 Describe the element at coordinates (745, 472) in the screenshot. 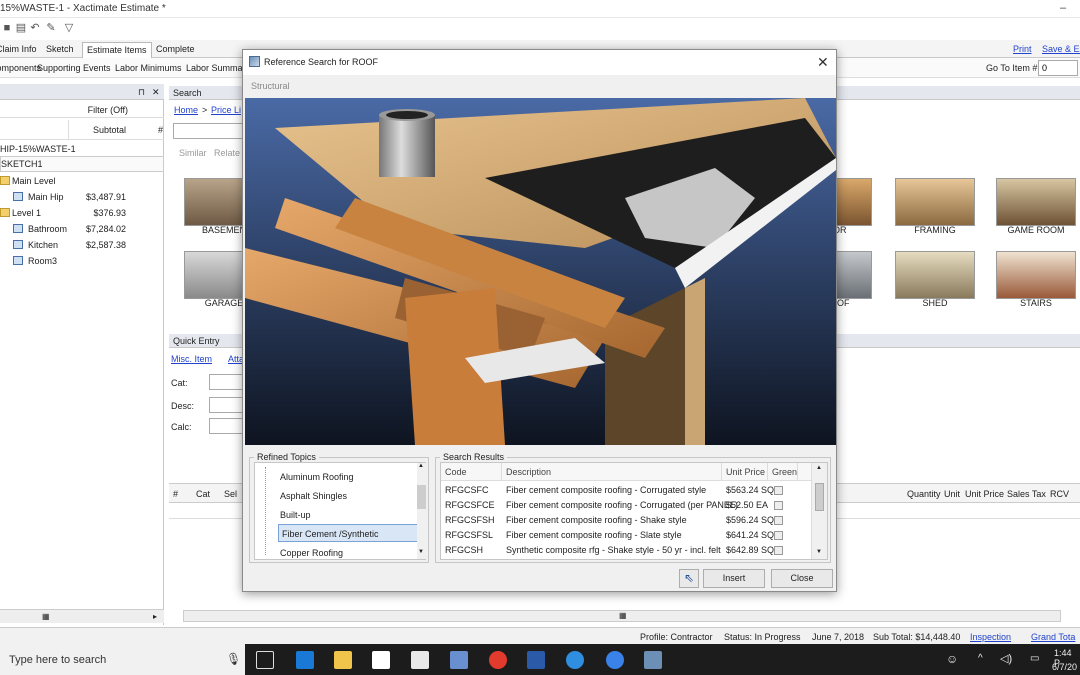

I see `results-col-unit-price: Unit Price` at that location.